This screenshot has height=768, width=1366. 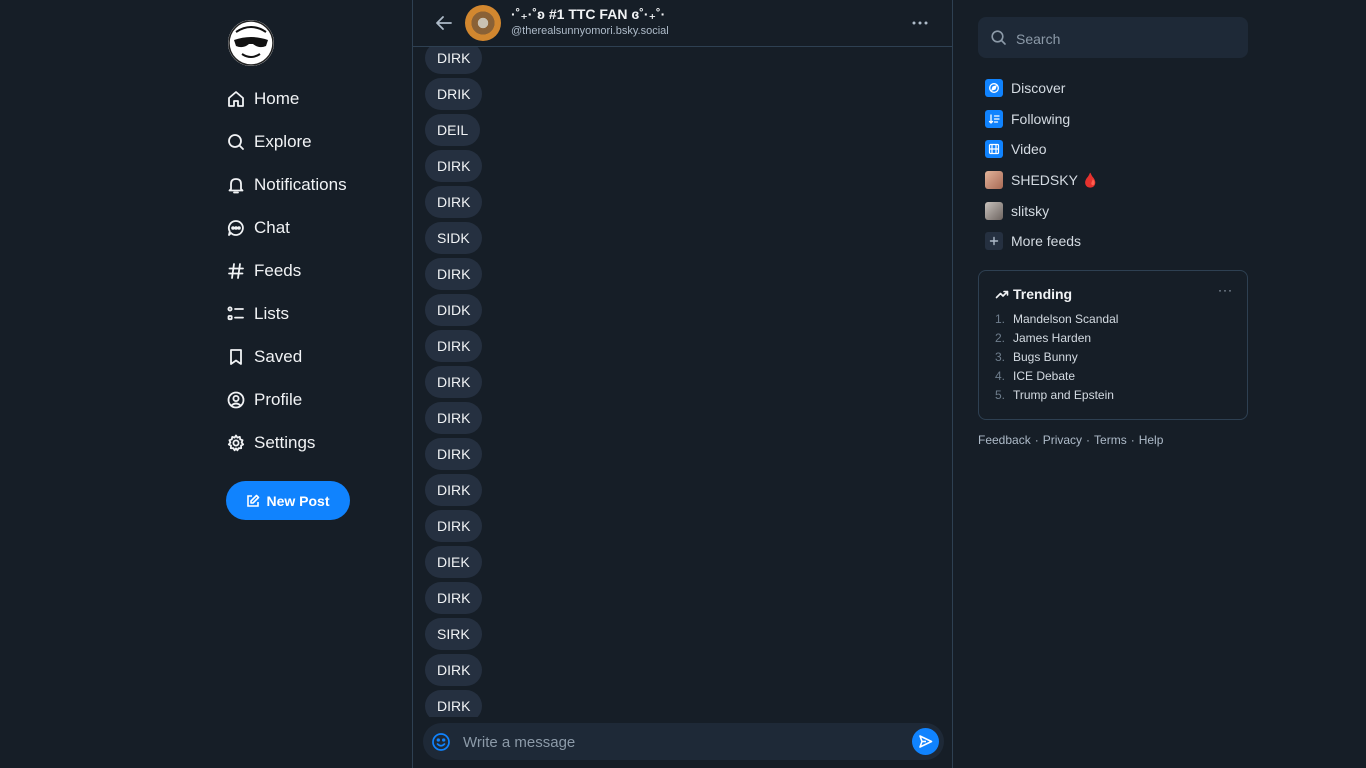 I want to click on nav-item-feeds: Feeds, so click(x=286, y=270).